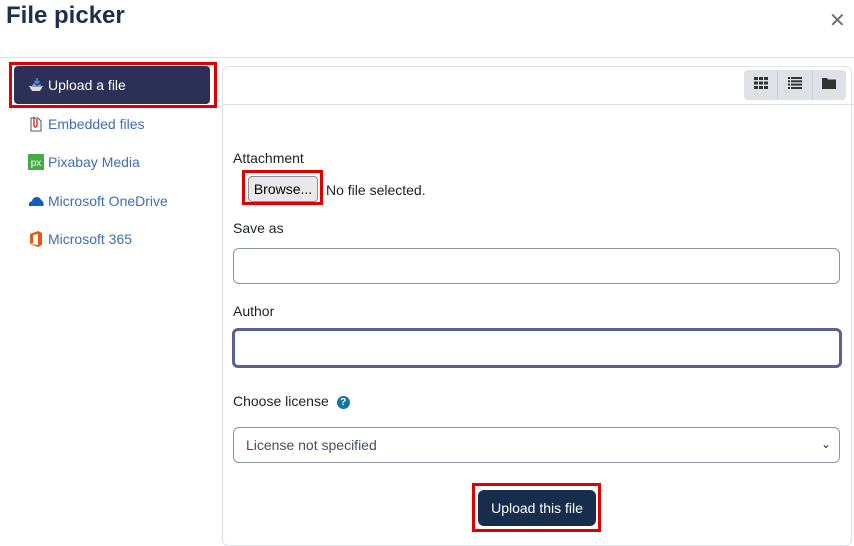  I want to click on details-view-button, so click(795, 85).